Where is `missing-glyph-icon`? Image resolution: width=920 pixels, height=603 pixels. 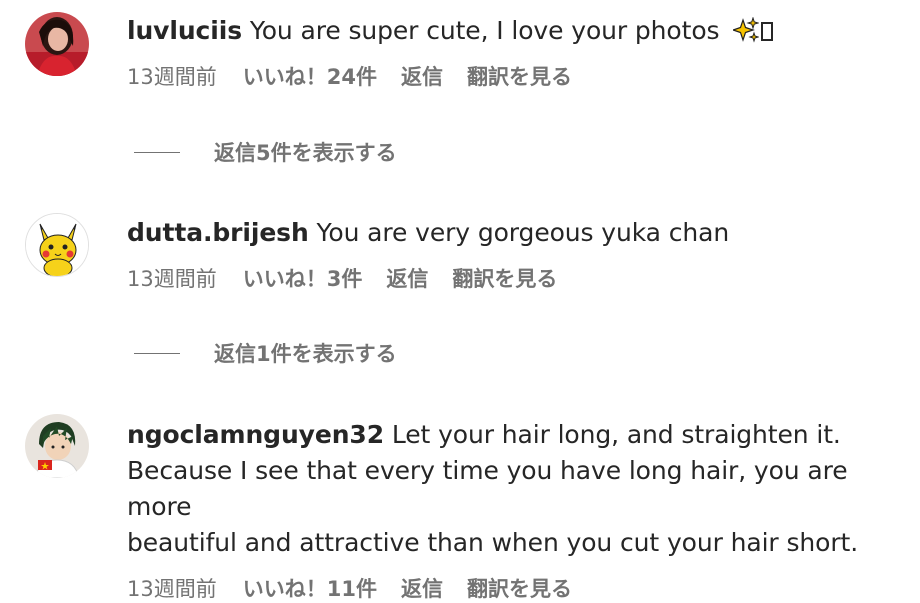
missing-glyph-icon is located at coordinates (767, 31).